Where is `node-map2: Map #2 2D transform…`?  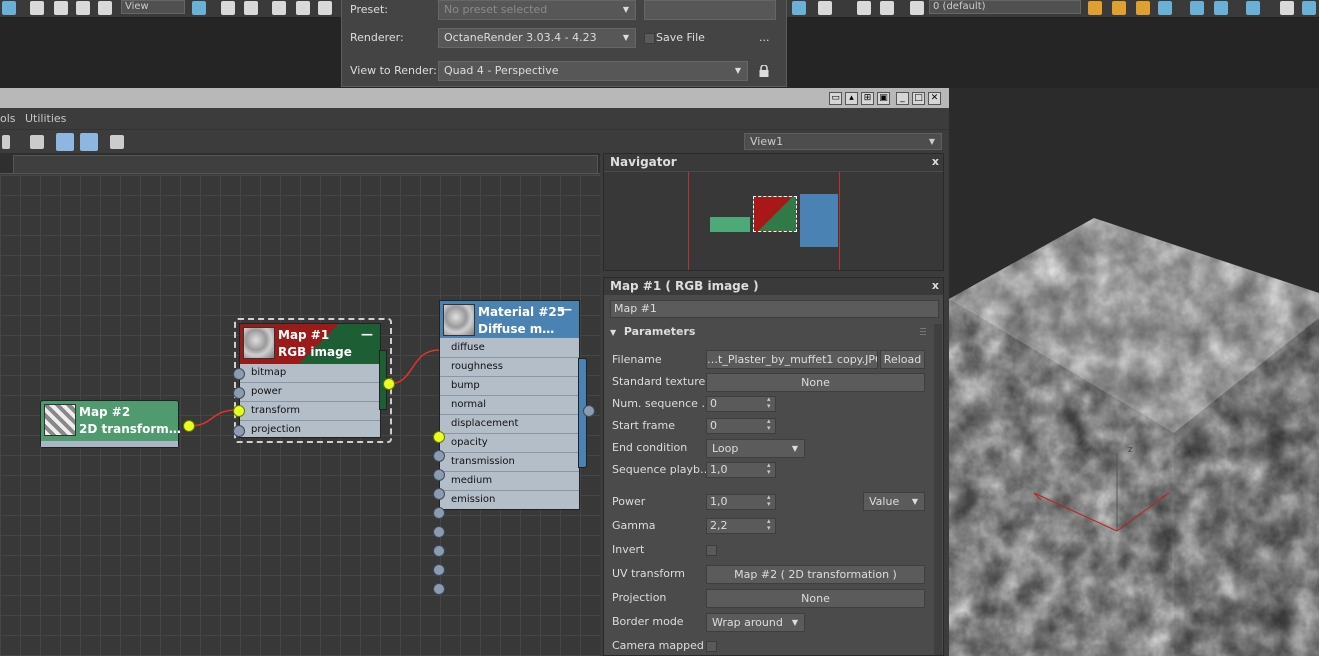
node-map2: Map #2 2D transform… is located at coordinates (110, 424).